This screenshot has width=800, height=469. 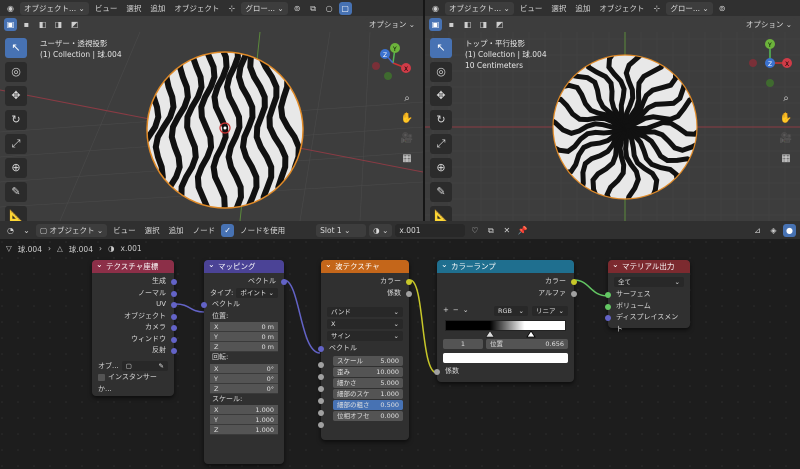 What do you see at coordinates (244, 388) in the screenshot?
I see `rotation-z: Z 0°` at bounding box center [244, 388].